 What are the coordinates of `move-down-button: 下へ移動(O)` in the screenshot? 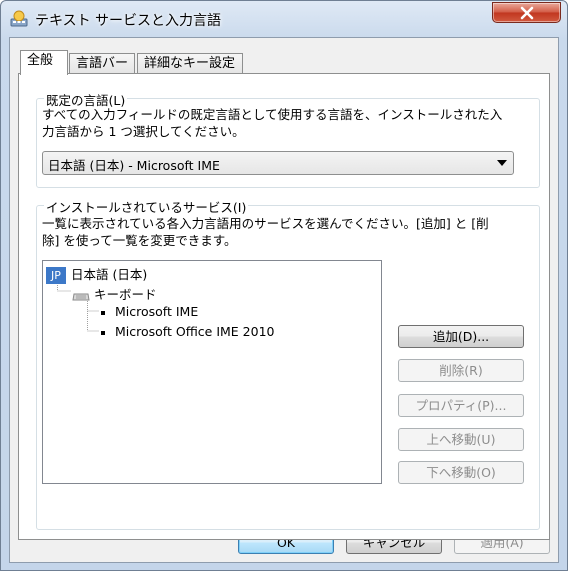 It's located at (461, 472).